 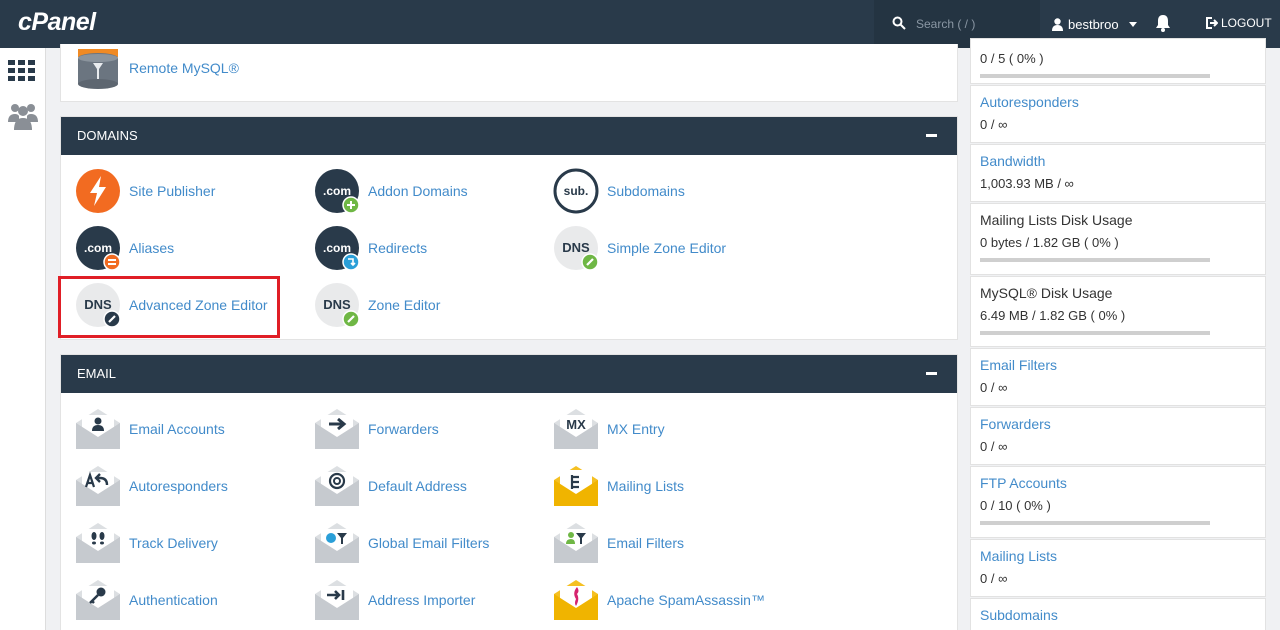 What do you see at coordinates (1118, 102) in the screenshot?
I see `stat-name: Autoresponders` at bounding box center [1118, 102].